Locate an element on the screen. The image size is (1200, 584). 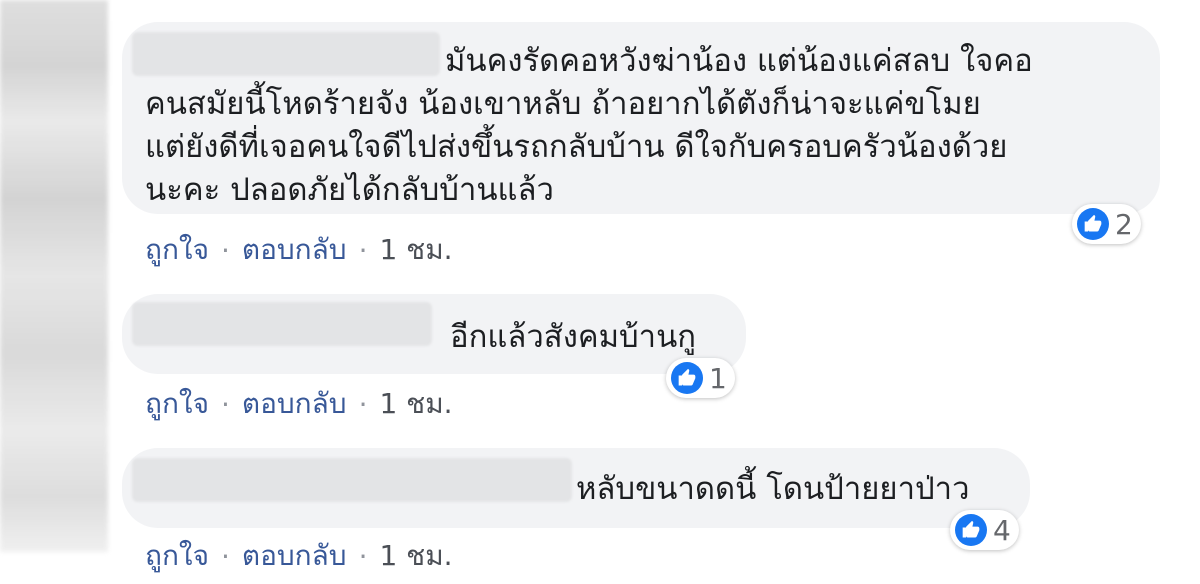
reaction-badge: 4 is located at coordinates (984, 530).